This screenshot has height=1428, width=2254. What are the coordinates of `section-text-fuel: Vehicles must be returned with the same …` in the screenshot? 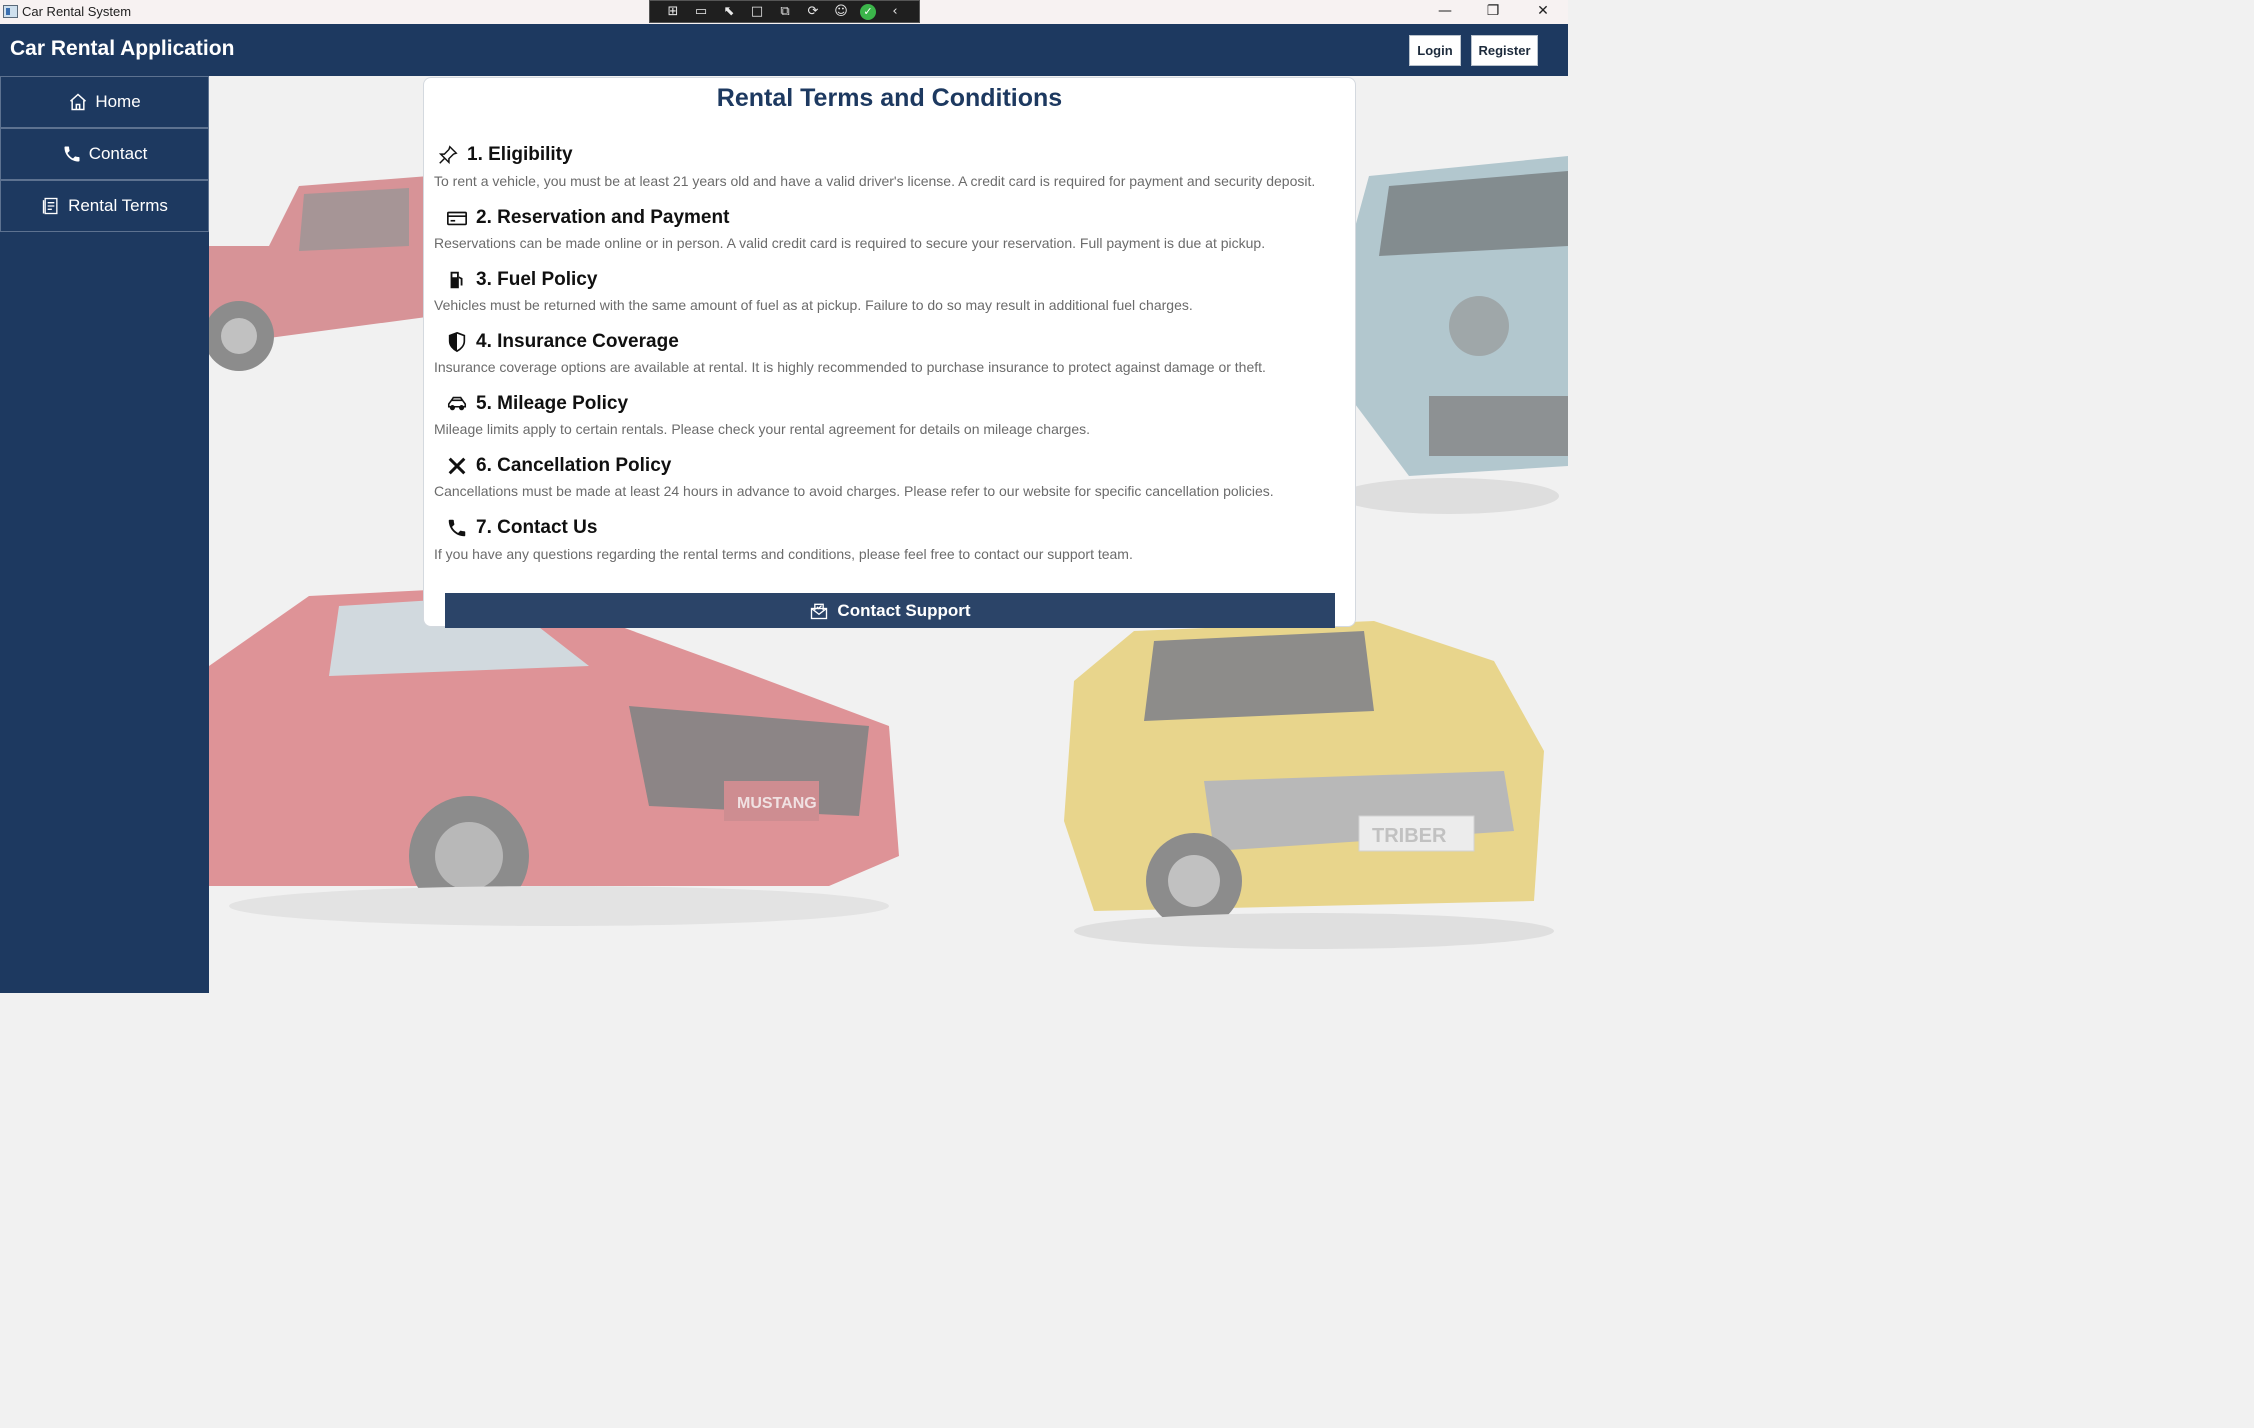 It's located at (813, 305).